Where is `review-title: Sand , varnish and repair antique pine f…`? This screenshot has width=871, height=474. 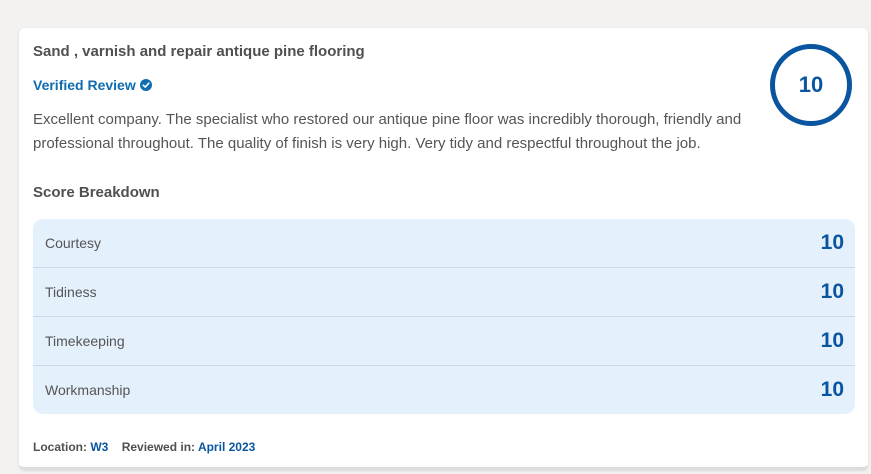
review-title: Sand , varnish and repair antique pine f… is located at coordinates (199, 51).